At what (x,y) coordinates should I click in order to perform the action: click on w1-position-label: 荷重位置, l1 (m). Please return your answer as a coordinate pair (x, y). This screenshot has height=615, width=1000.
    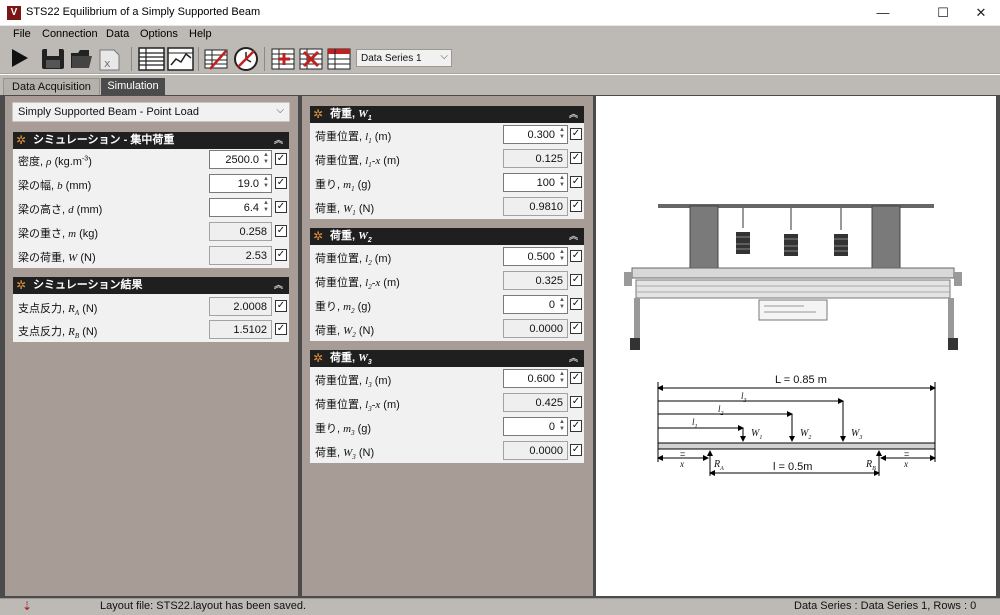
    Looking at the image, I should click on (353, 138).